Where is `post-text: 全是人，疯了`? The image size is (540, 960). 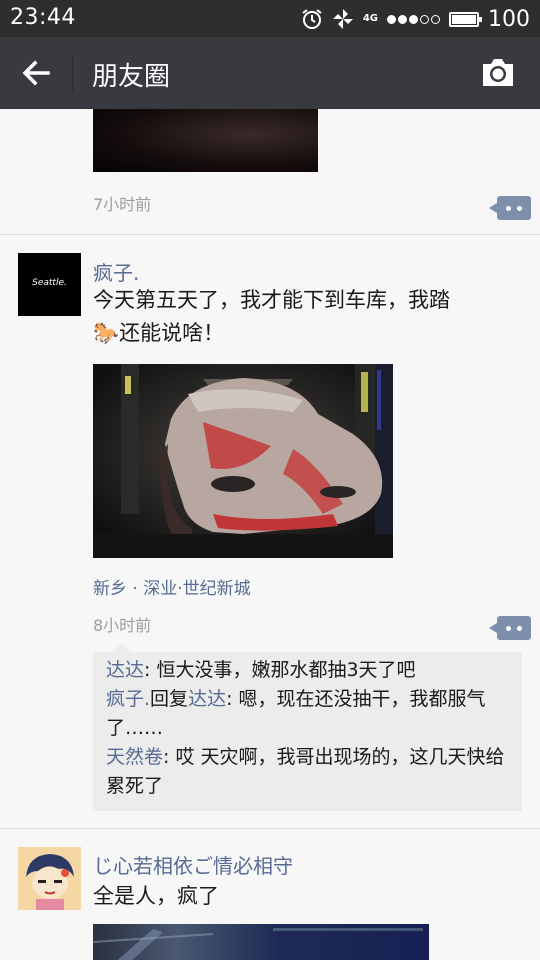
post-text: 全是人，疯了 is located at coordinates (156, 896).